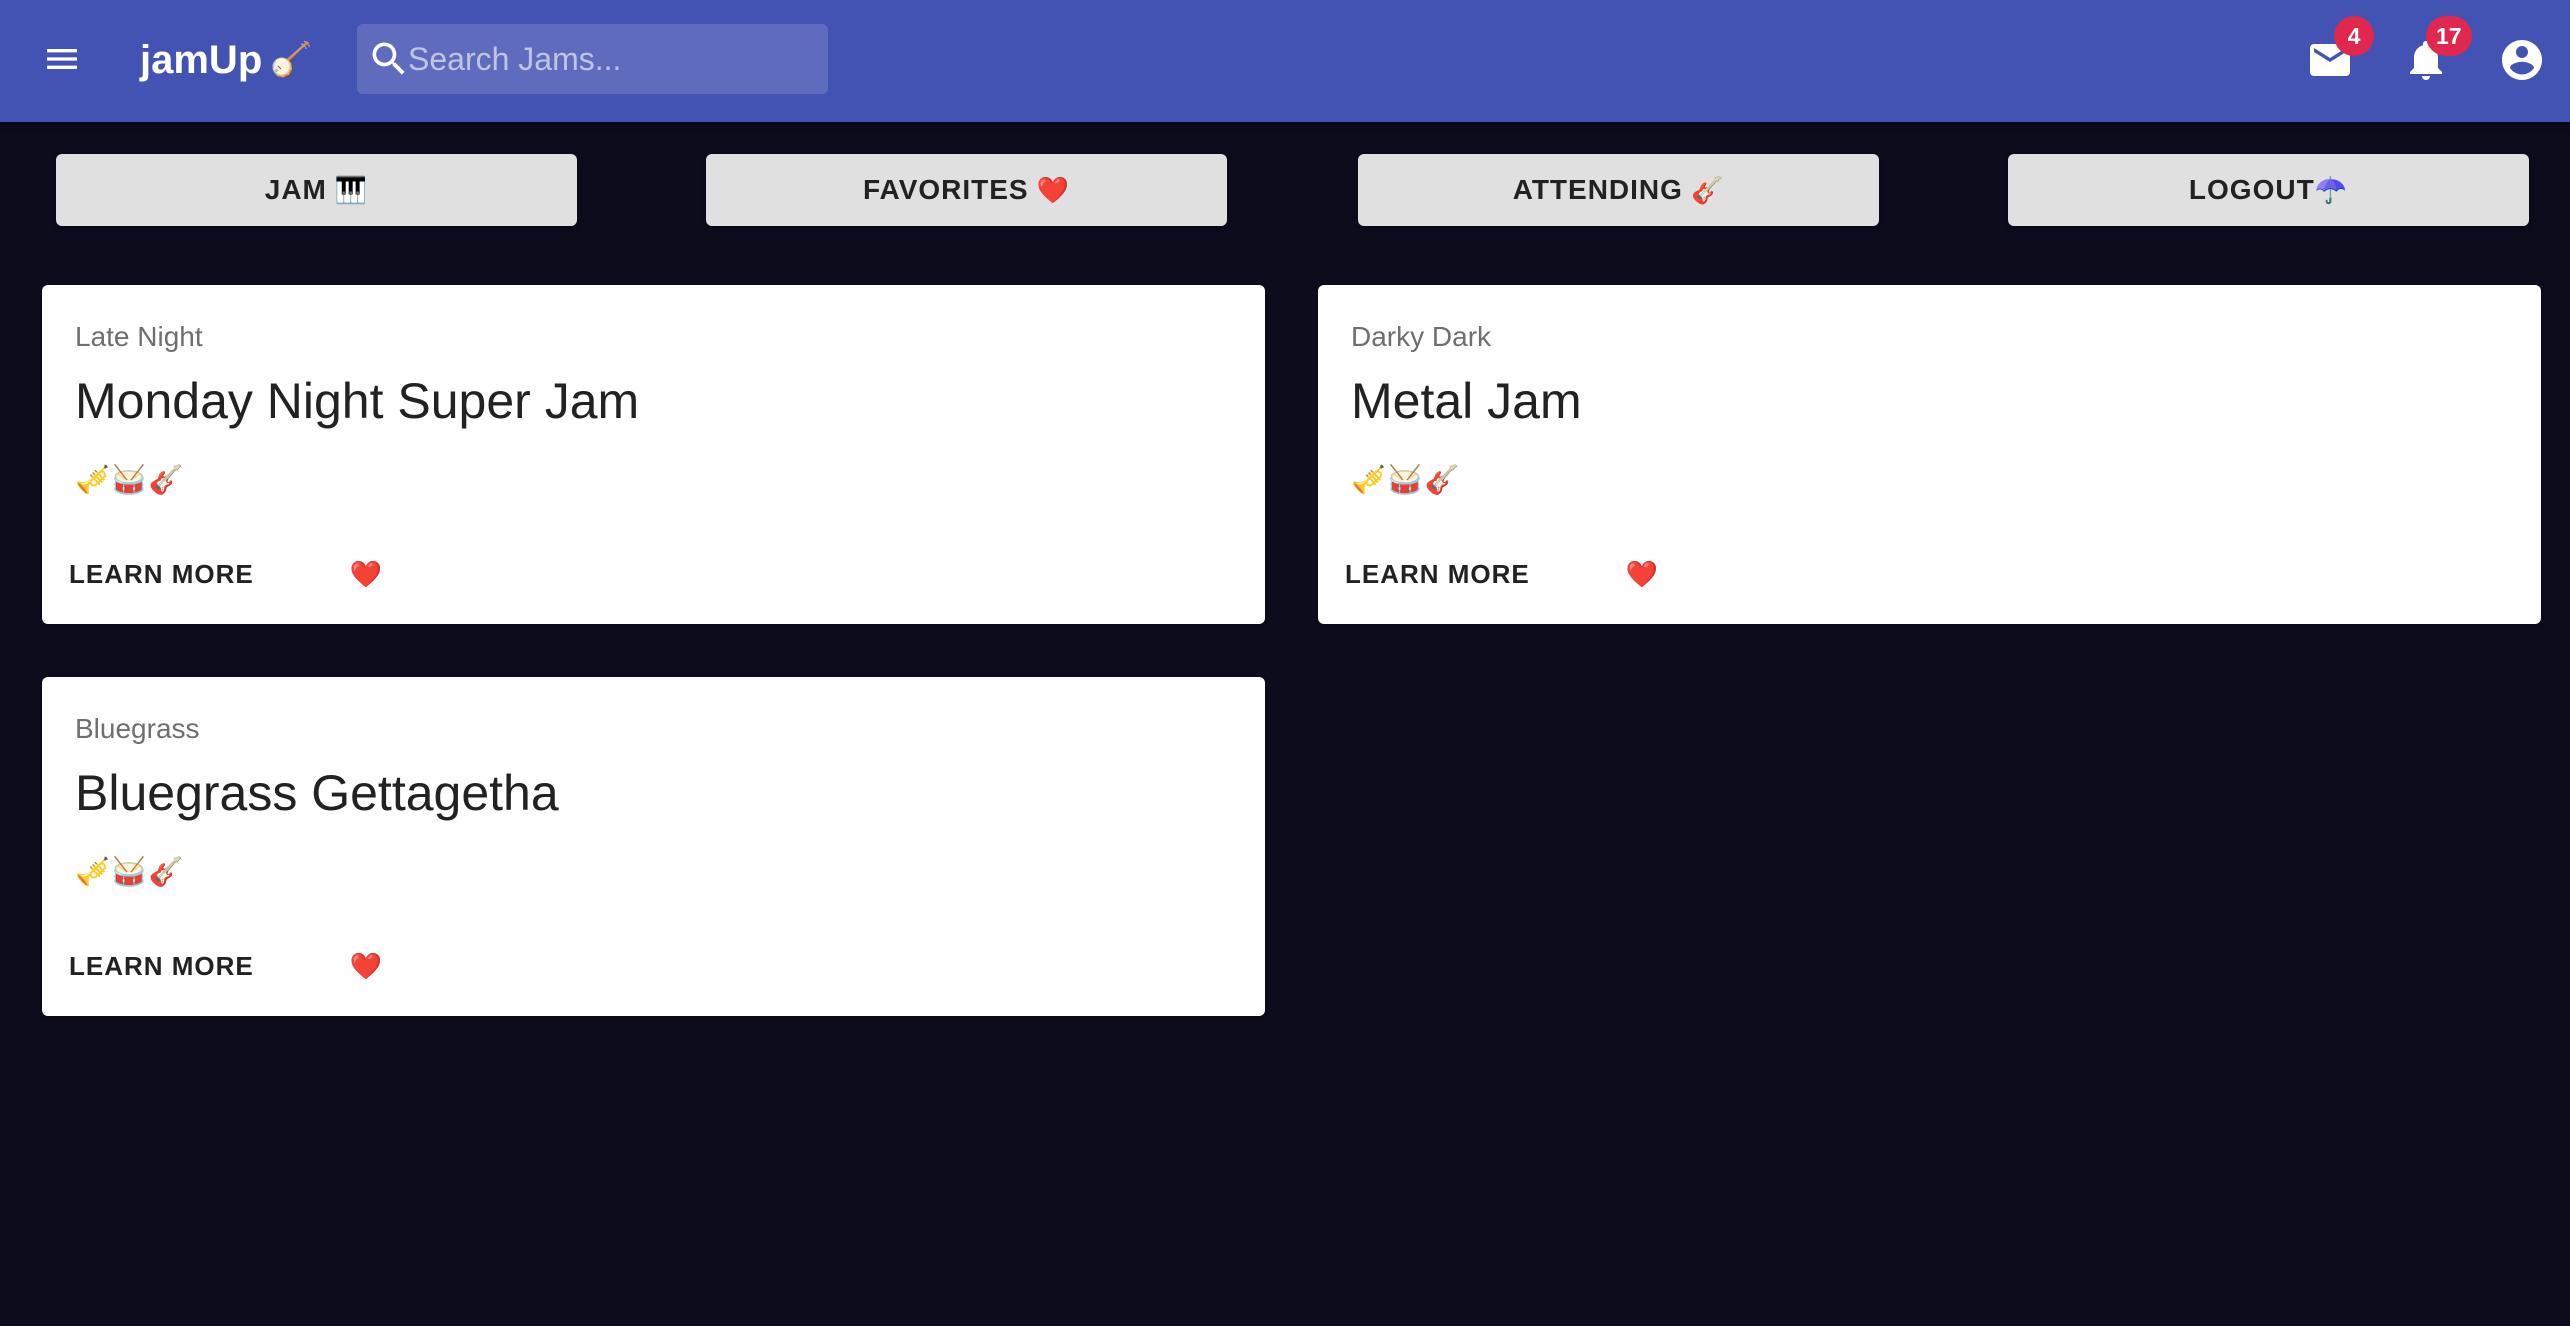  I want to click on brand-logo: jamUp 🪕, so click(226, 60).